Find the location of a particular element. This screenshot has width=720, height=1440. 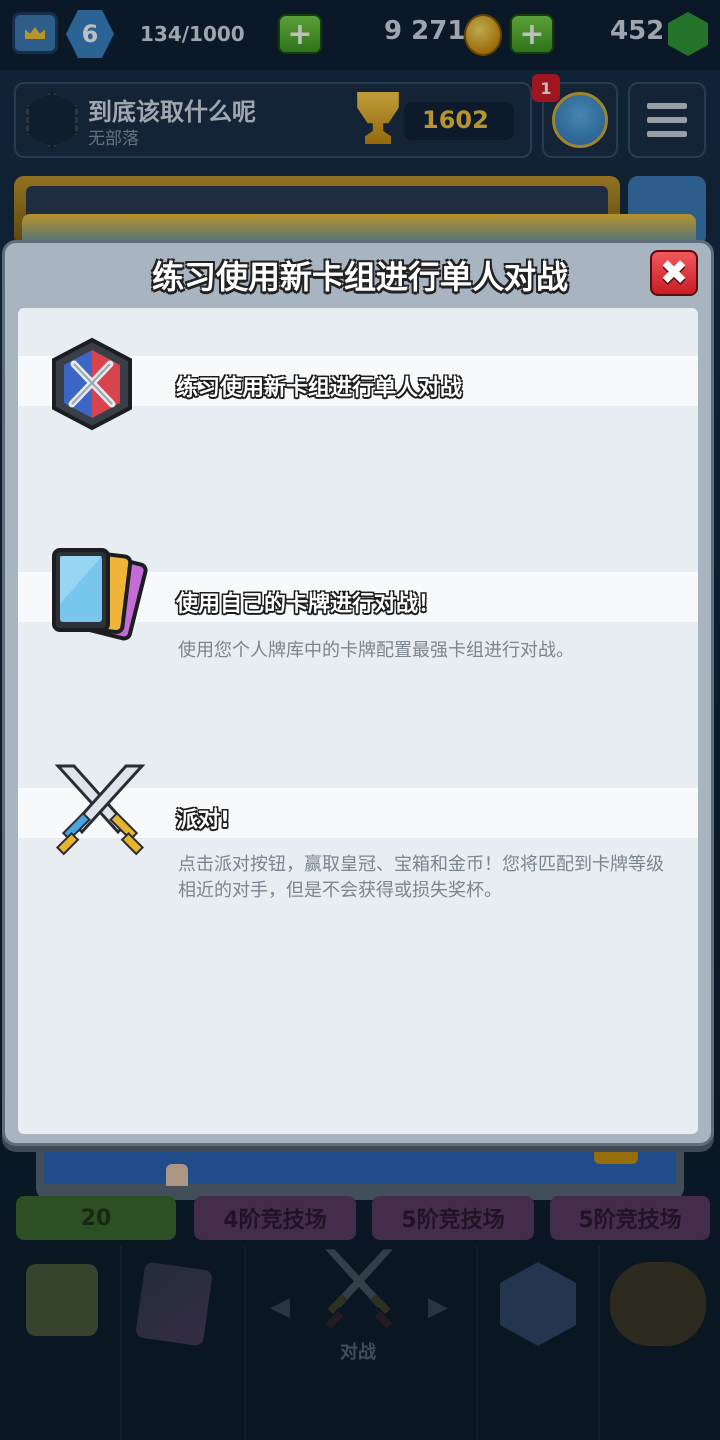

item-title: 使用自己的卡牌进行对战！ is located at coordinates (308, 604).